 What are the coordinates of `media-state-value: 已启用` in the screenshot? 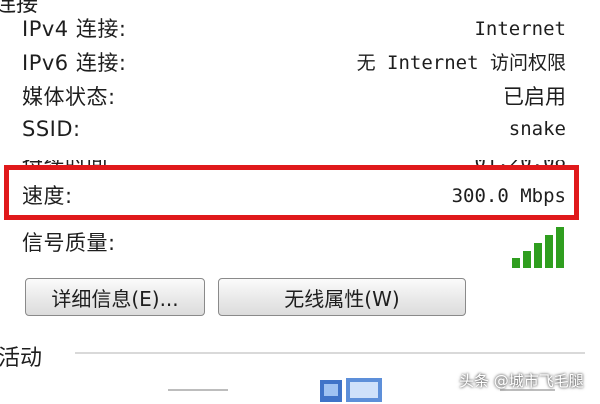 It's located at (534, 97).